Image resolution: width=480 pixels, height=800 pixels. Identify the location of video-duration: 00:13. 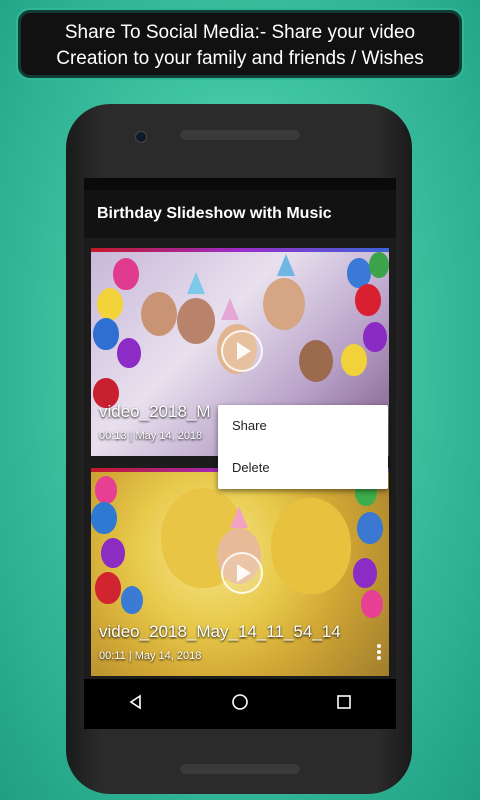
(113, 436).